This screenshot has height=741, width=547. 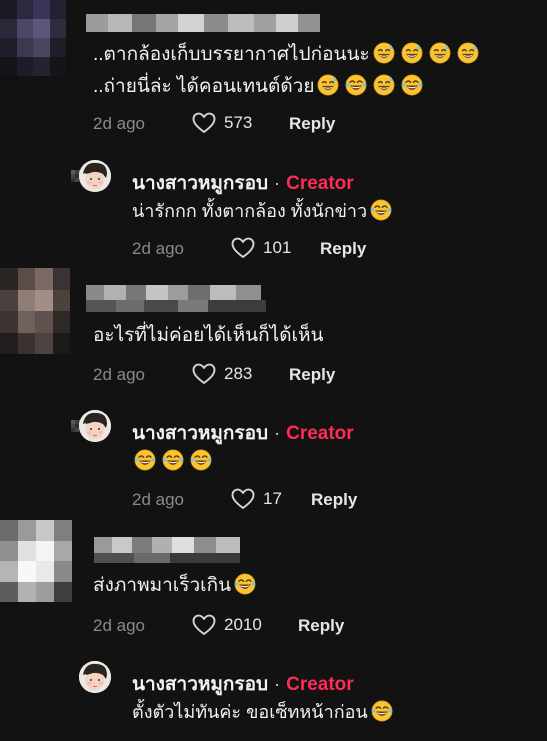 What do you see at coordinates (238, 122) in the screenshot?
I see `like-count: 573` at bounding box center [238, 122].